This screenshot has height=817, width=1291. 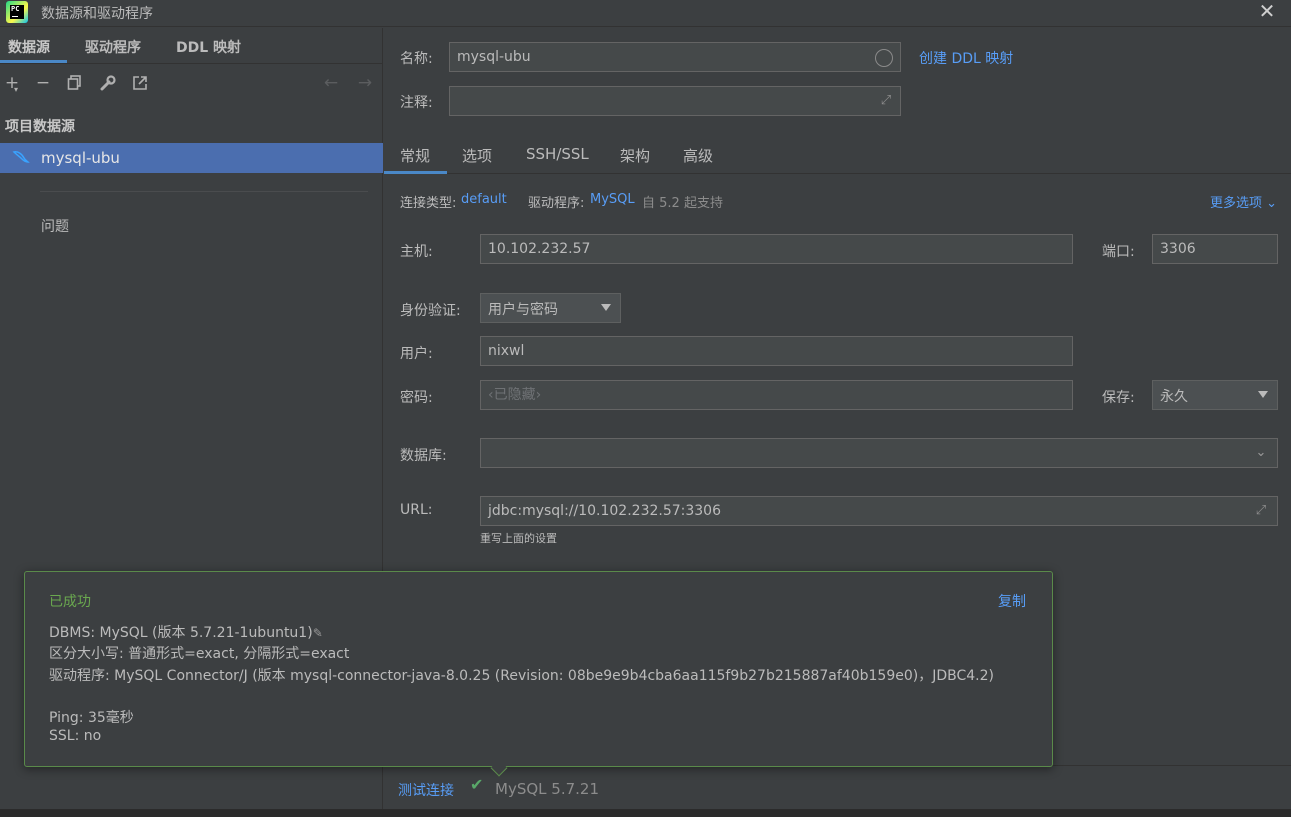 I want to click on plus-icon: + ▾, so click(x=12, y=83).